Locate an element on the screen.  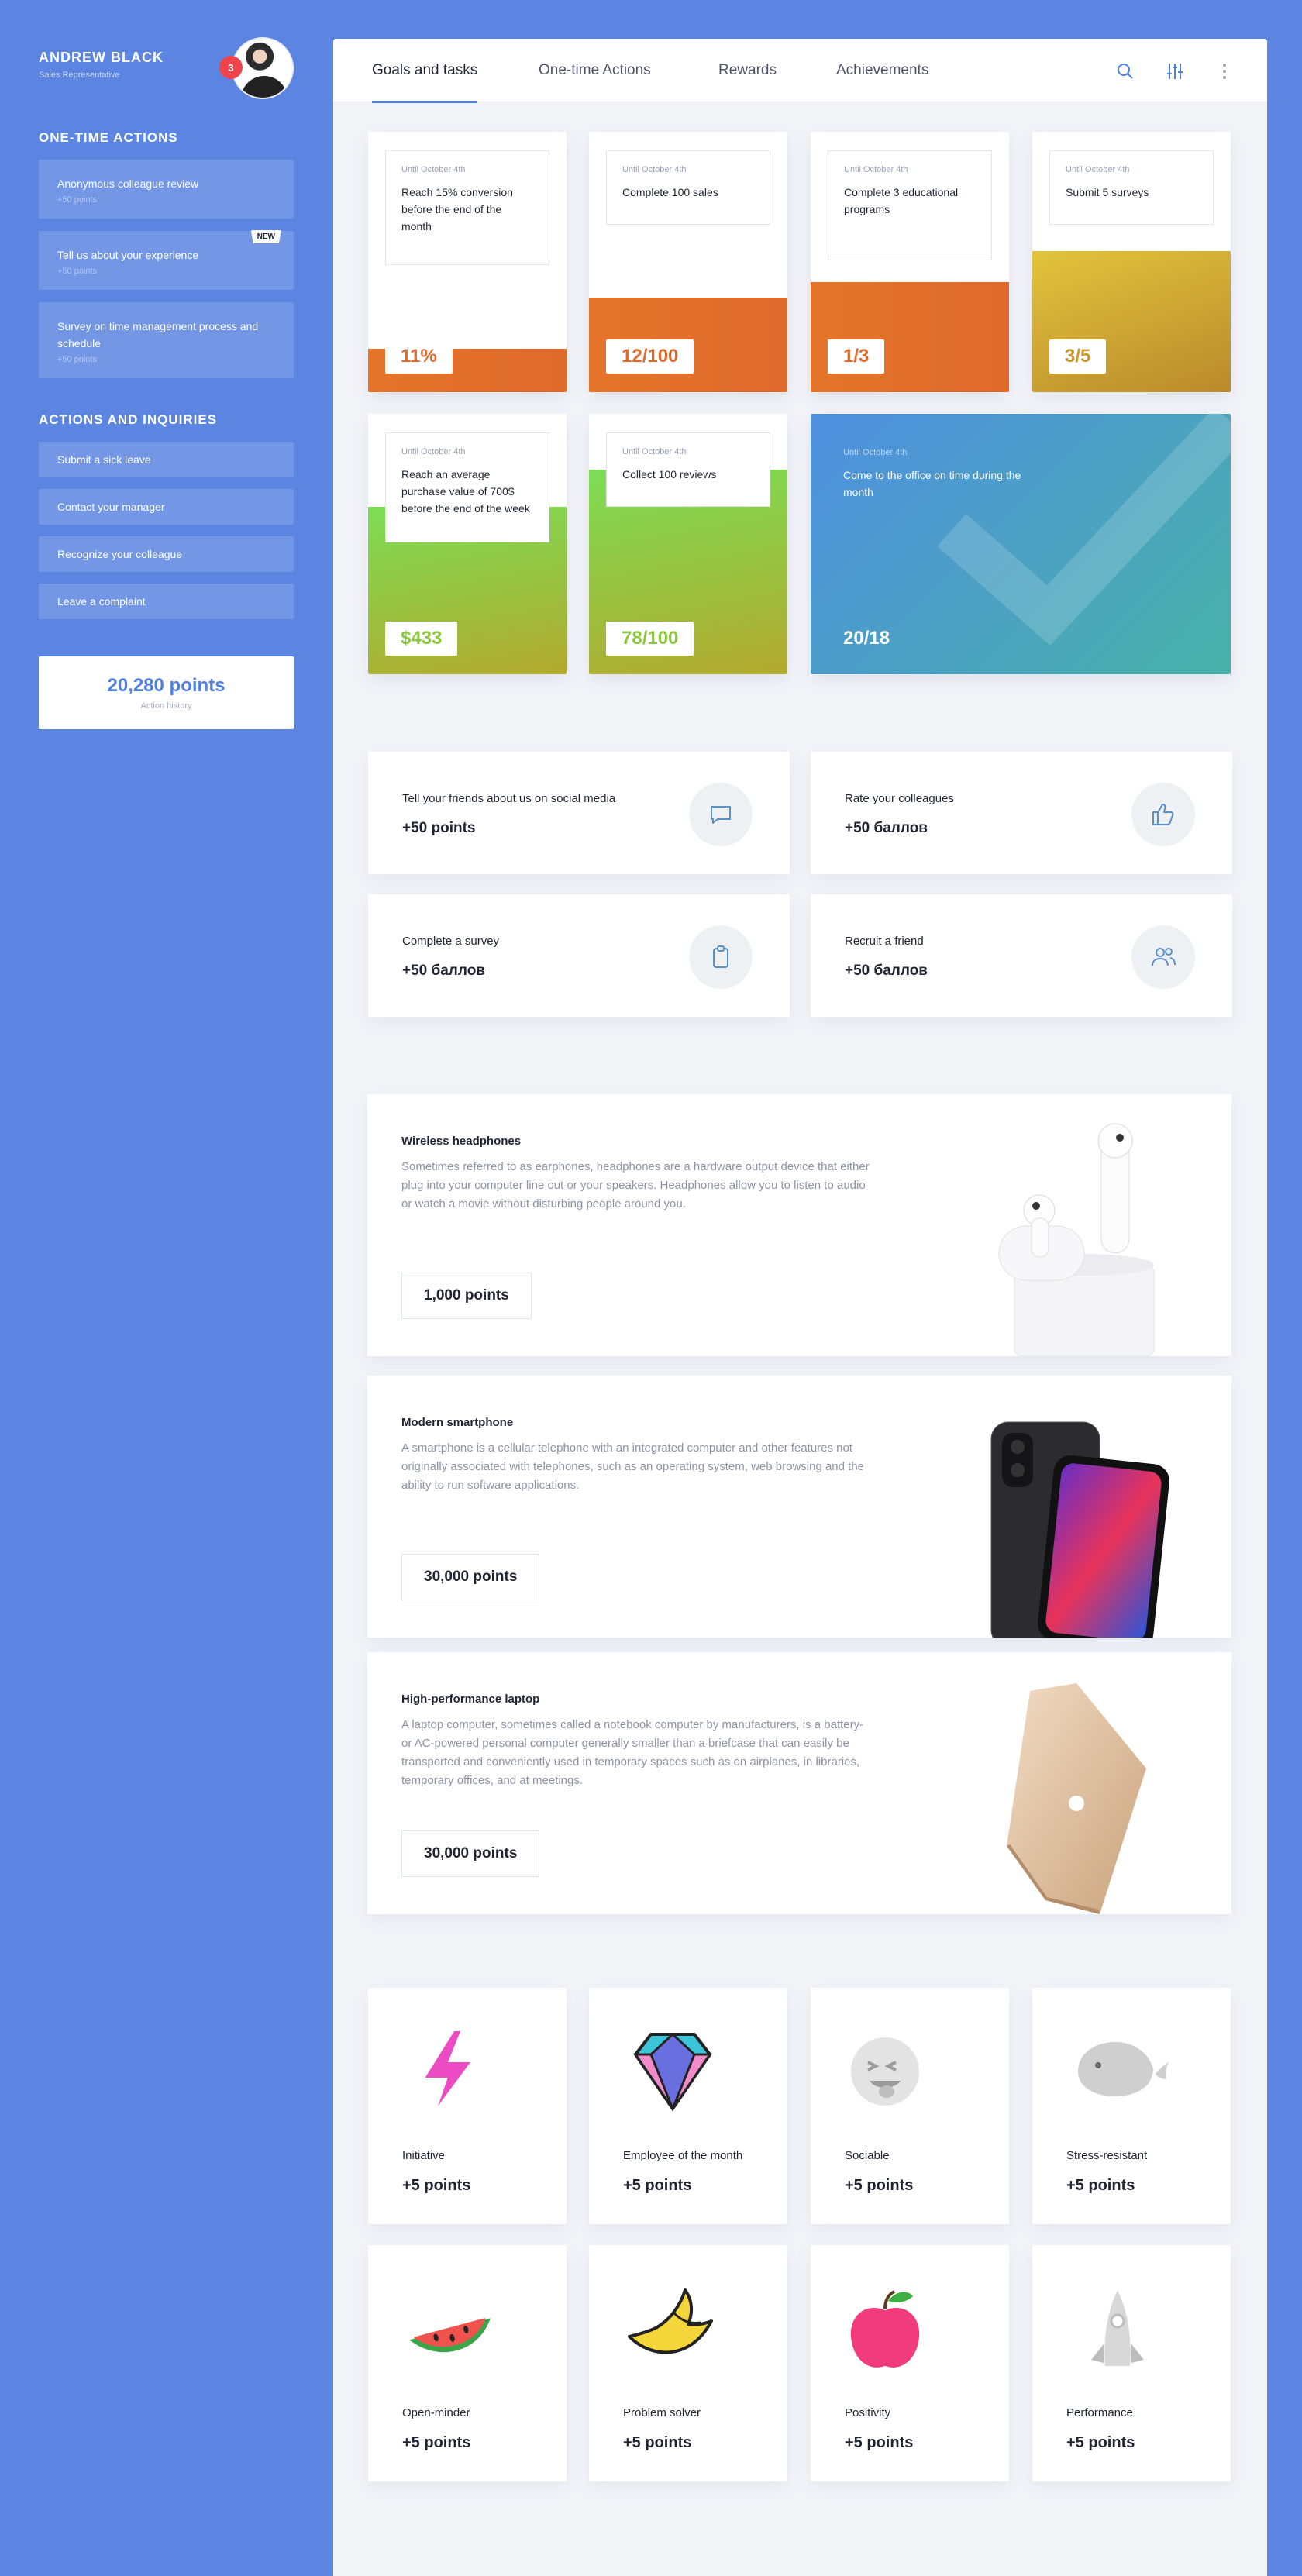
achievement-card: Employee of the month +5 points is located at coordinates (688, 2106).